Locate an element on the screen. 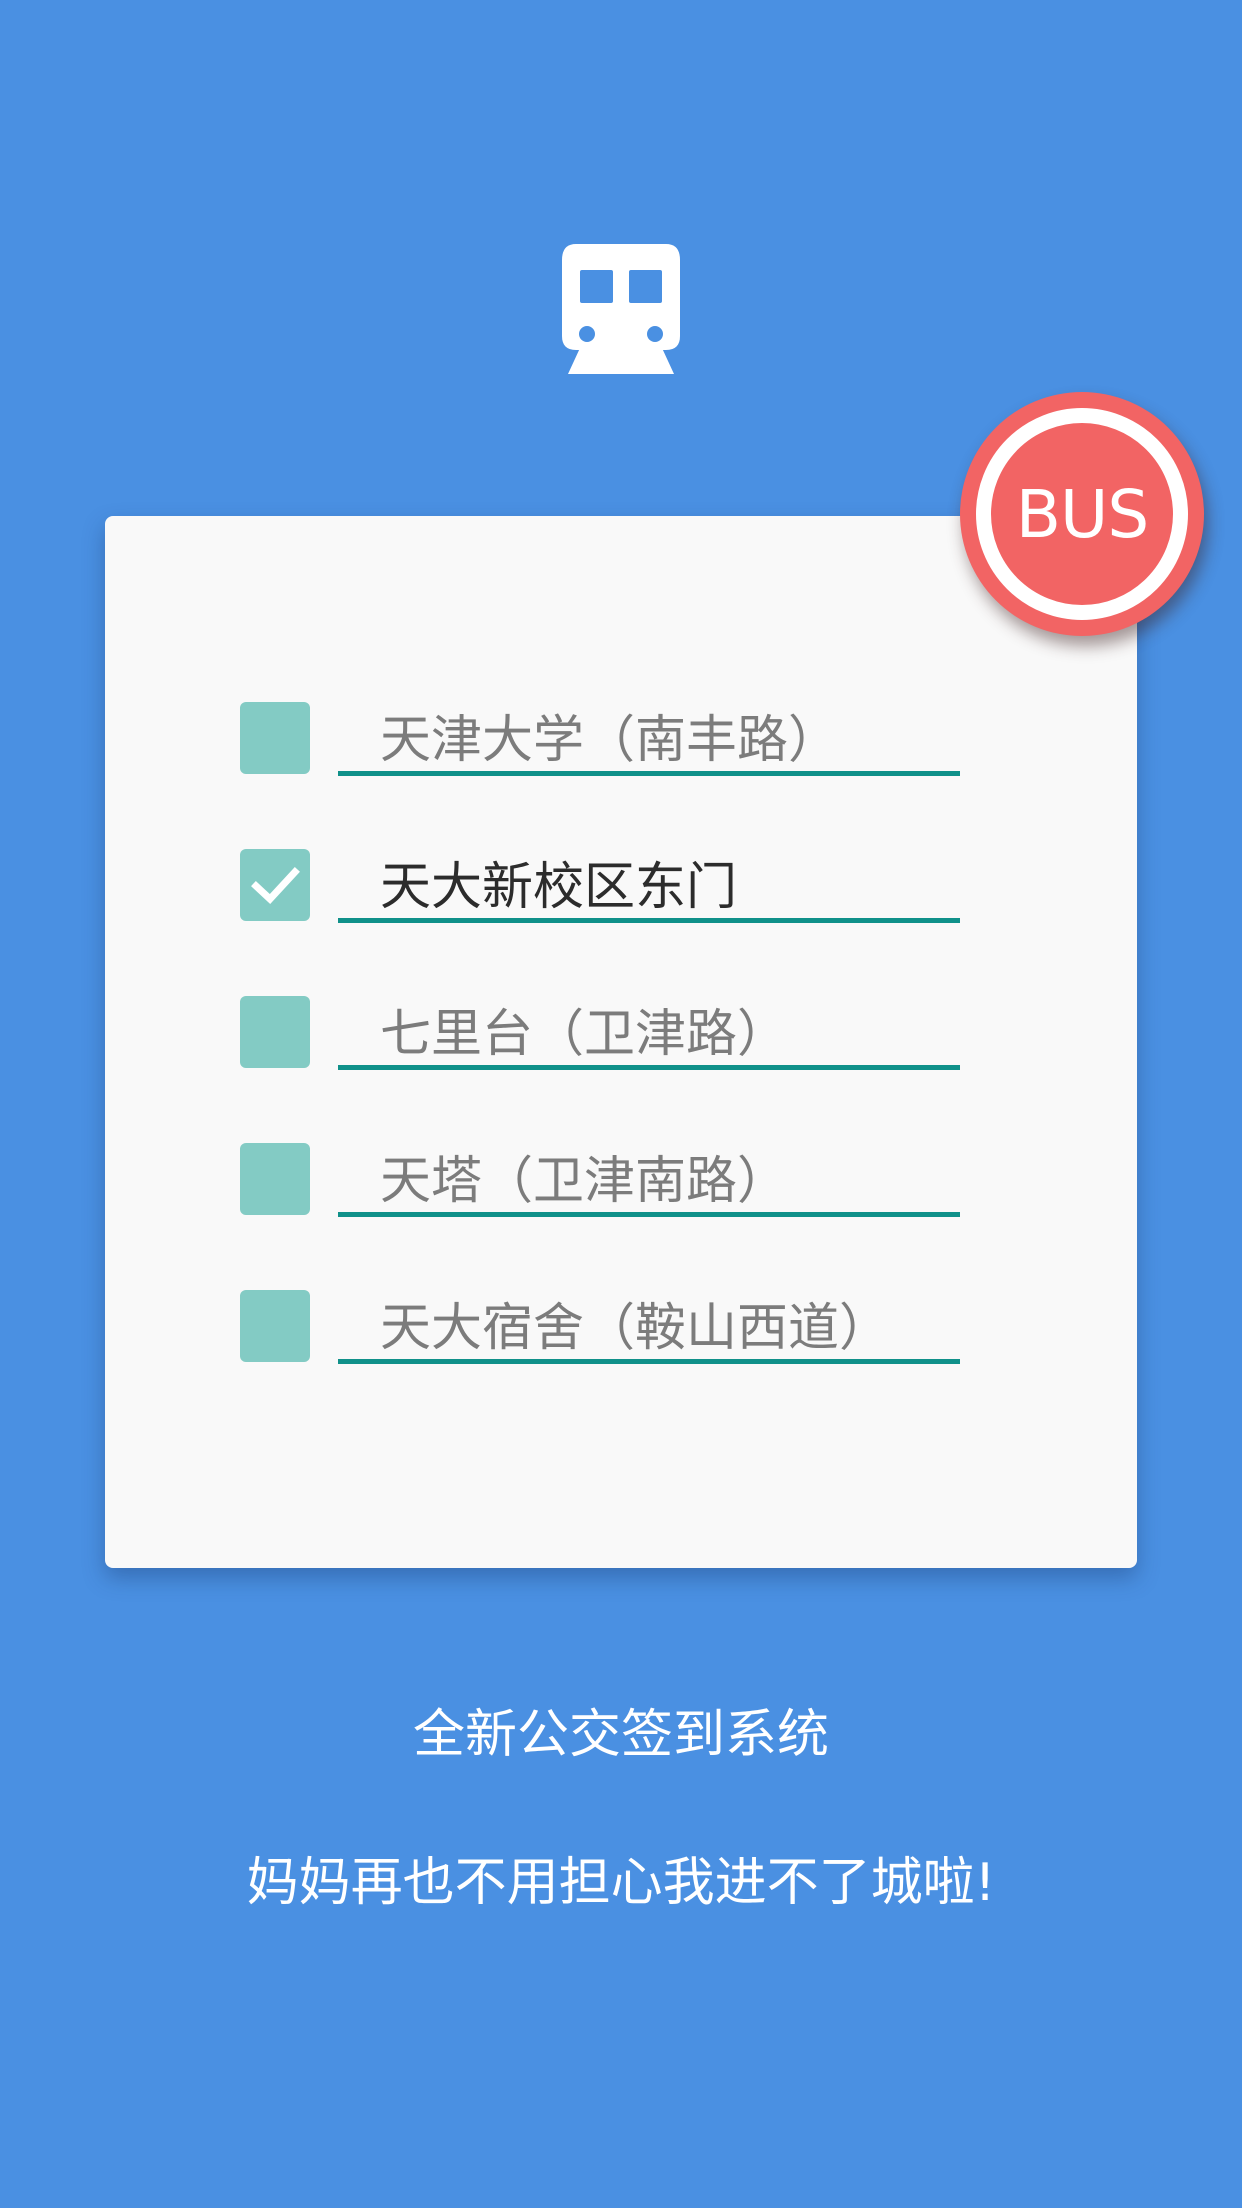 This screenshot has width=1242, height=2208. check-icon is located at coordinates (275, 885).